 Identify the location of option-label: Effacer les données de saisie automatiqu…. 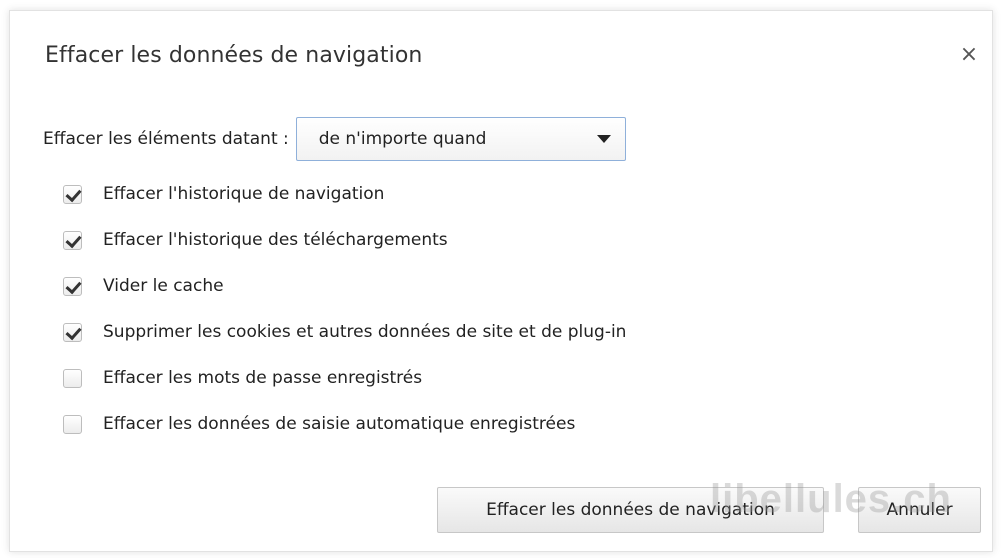
(339, 424).